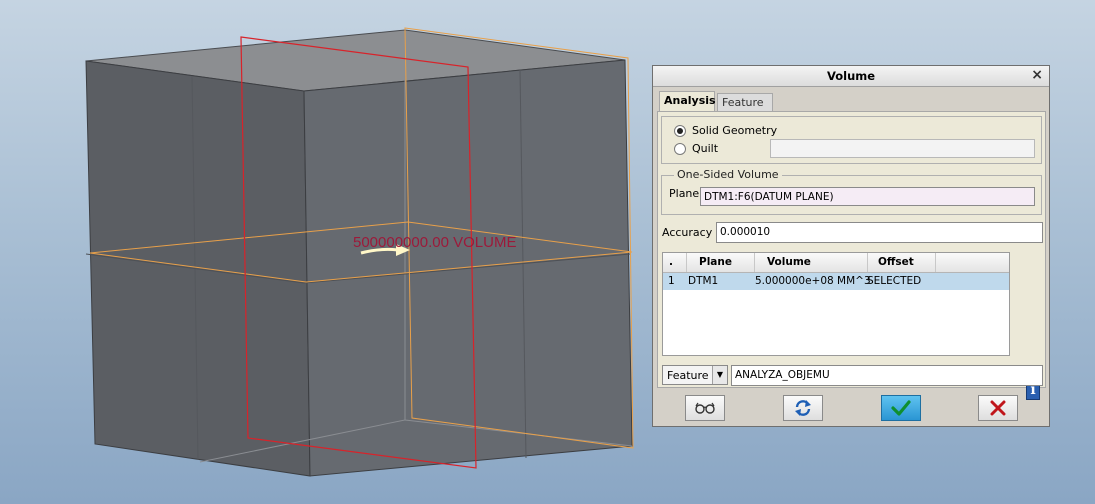  I want to click on cancel-x-icon, so click(998, 408).